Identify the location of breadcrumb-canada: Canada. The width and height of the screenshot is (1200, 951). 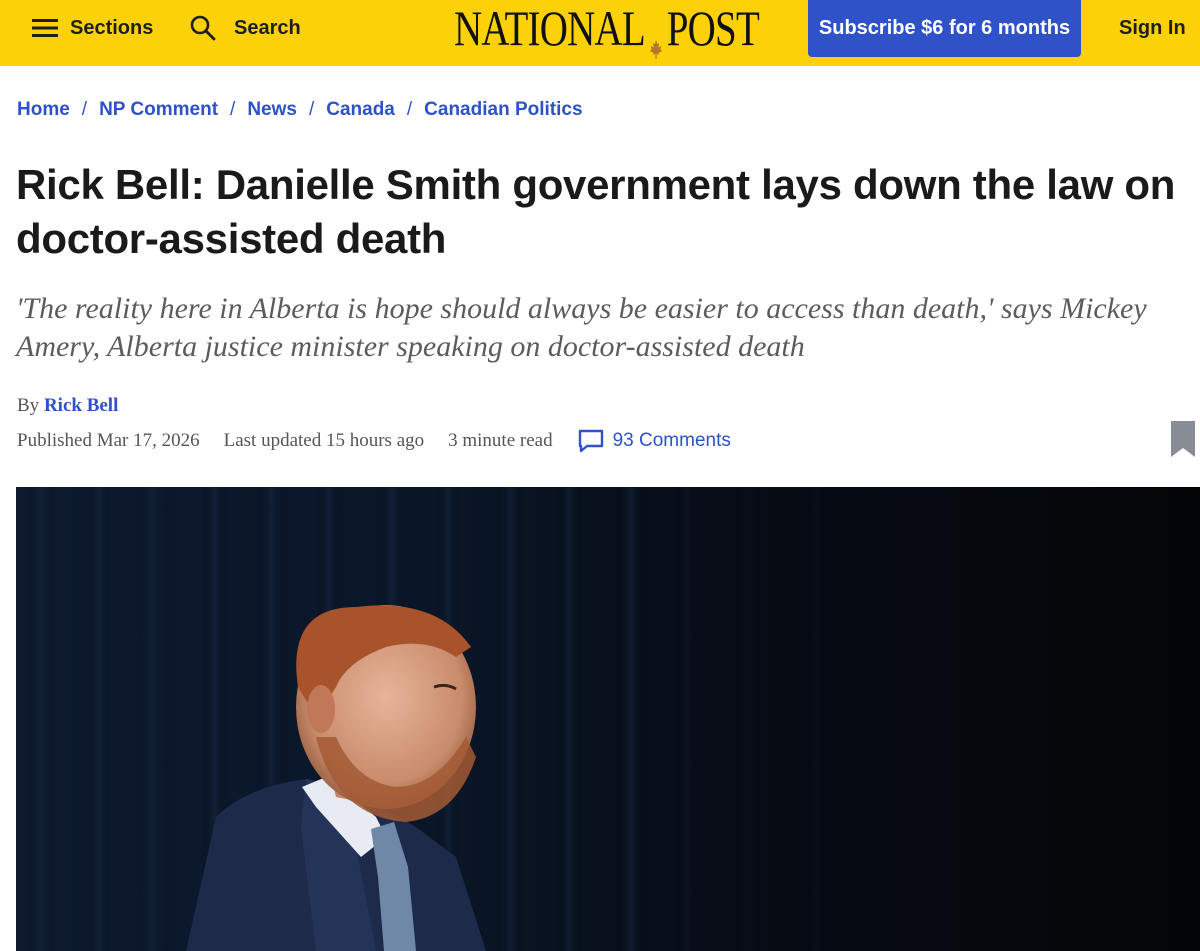
(360, 110).